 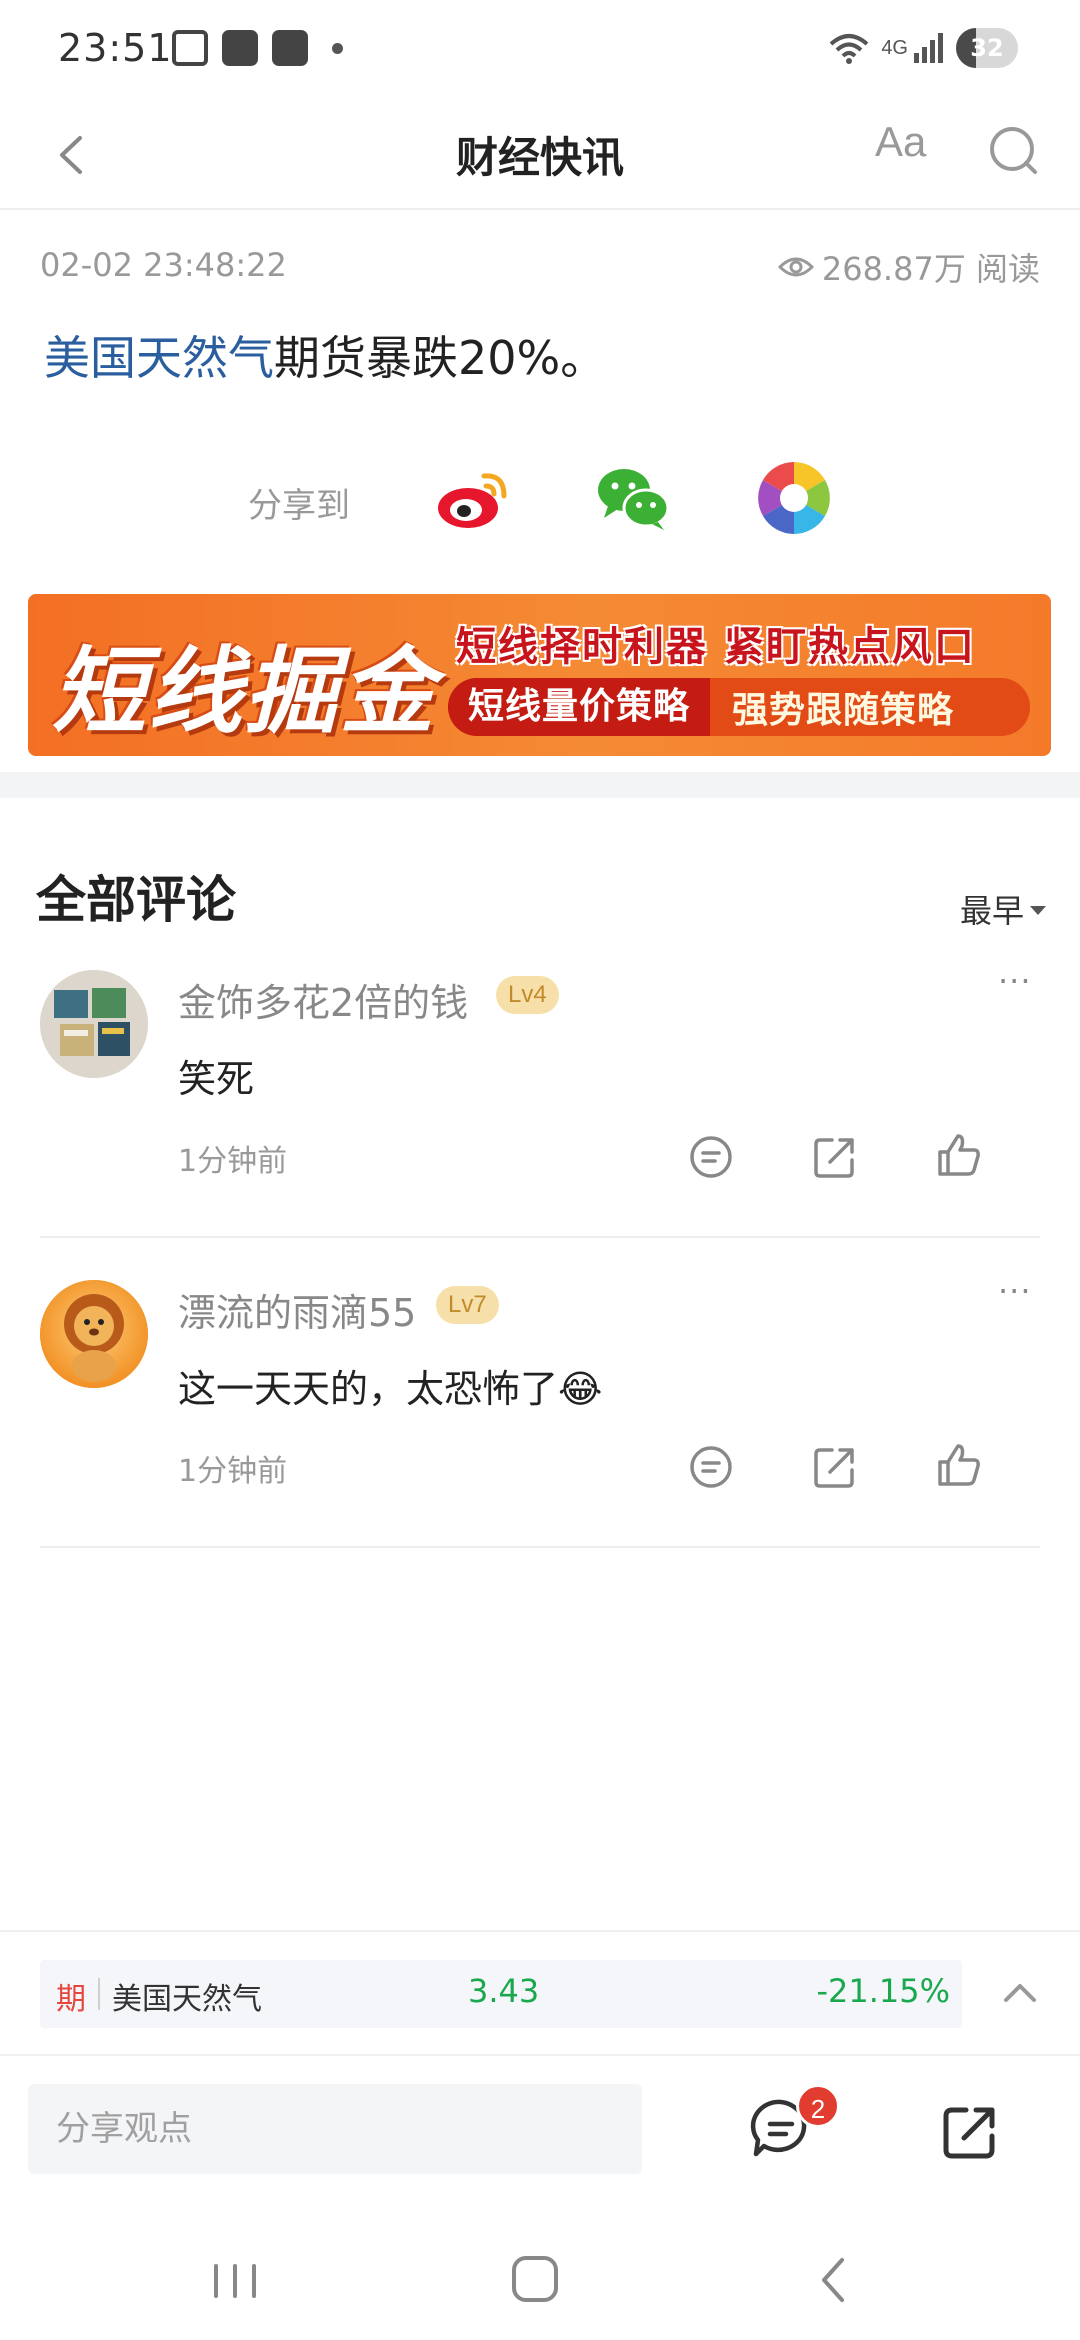 I want to click on books-avatar-image, so click(x=94, y=1024).